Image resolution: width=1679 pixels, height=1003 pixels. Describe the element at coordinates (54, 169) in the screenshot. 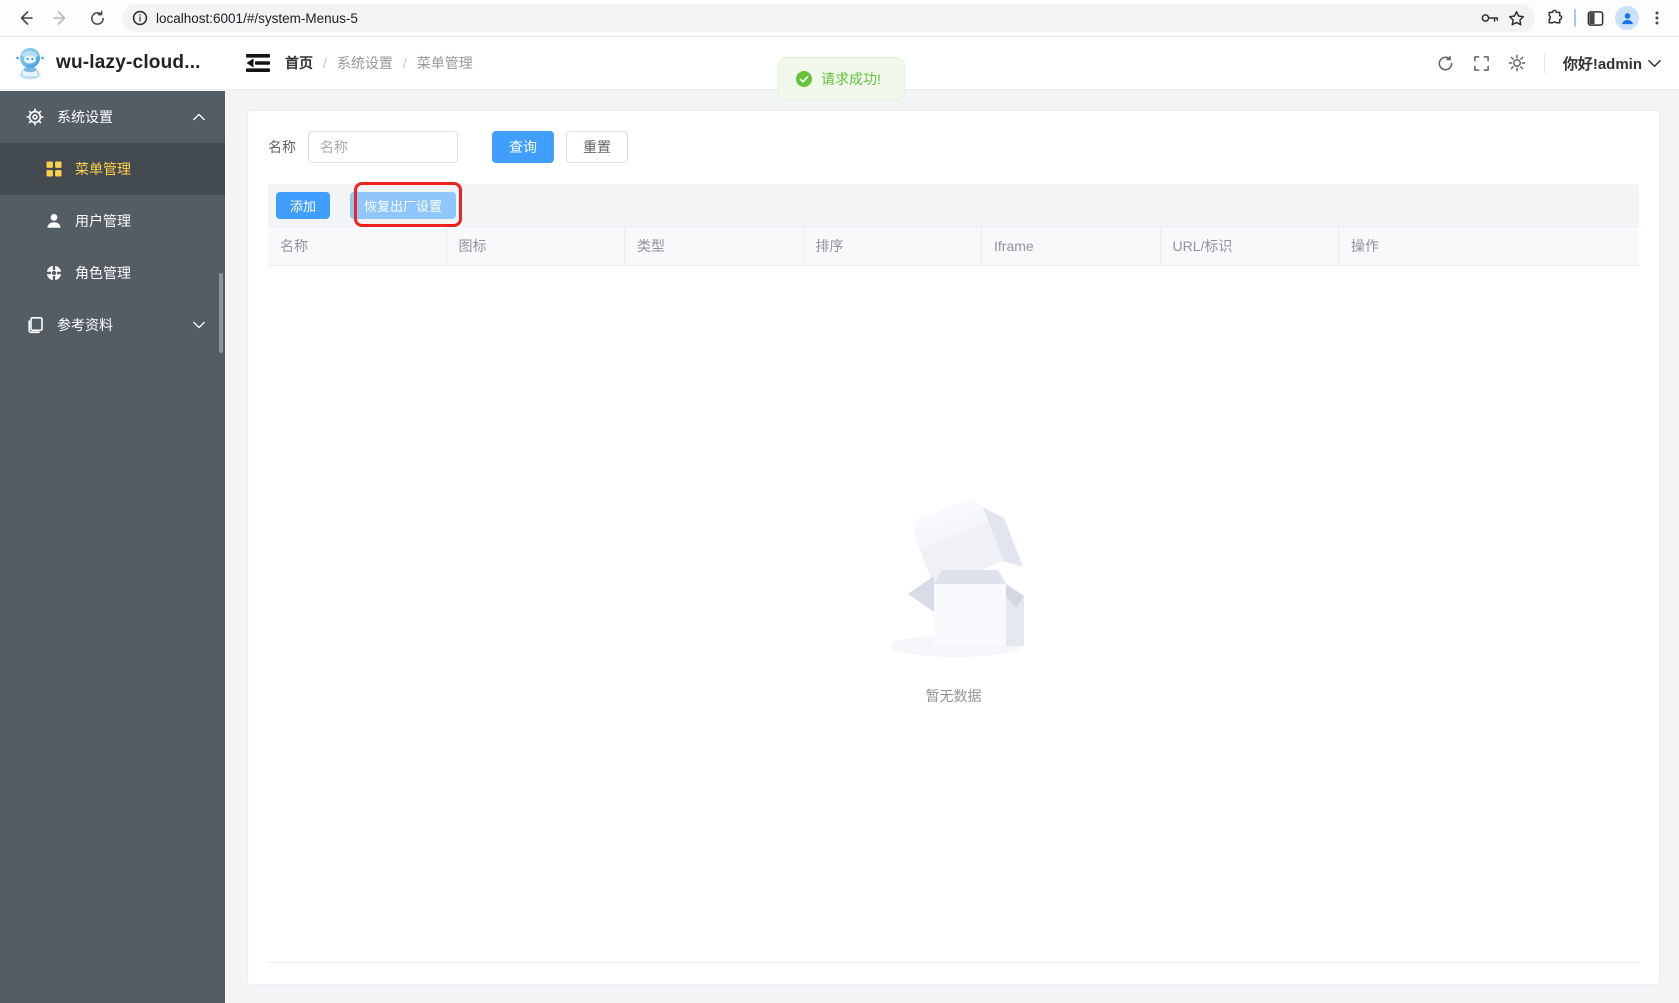

I see `grid-icon` at that location.